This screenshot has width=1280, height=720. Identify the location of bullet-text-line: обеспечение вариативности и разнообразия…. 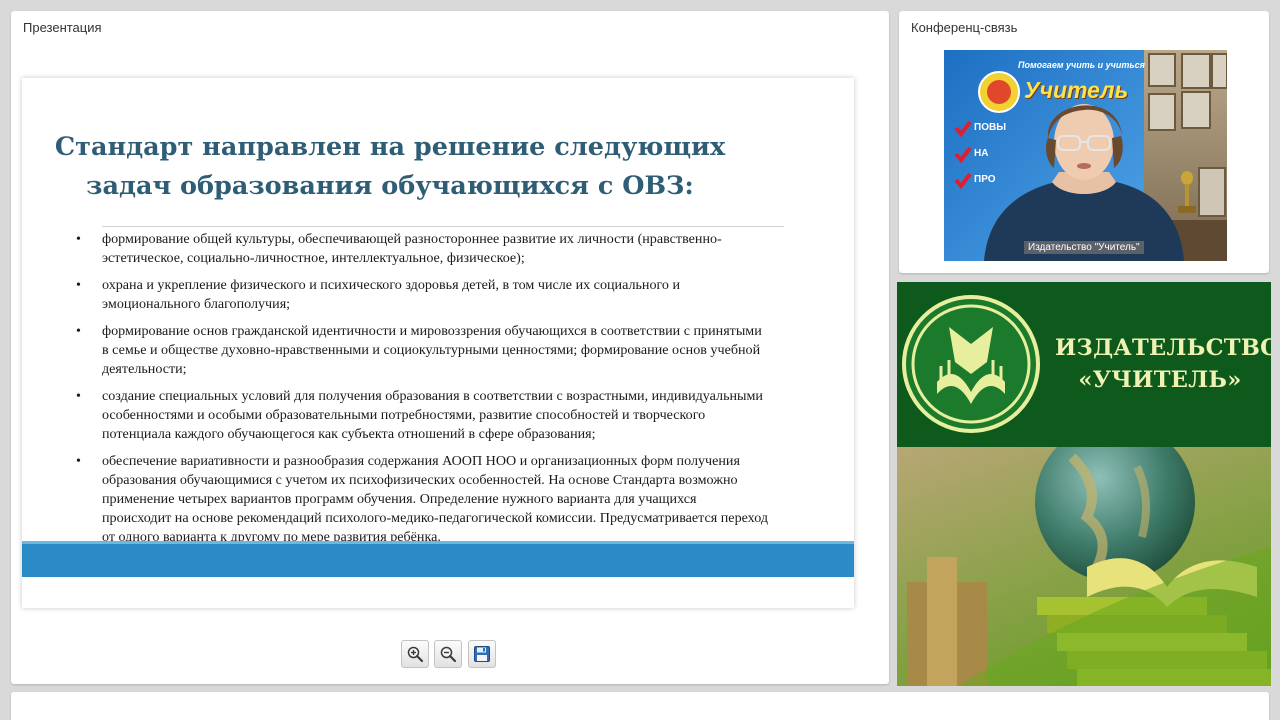
(421, 461).